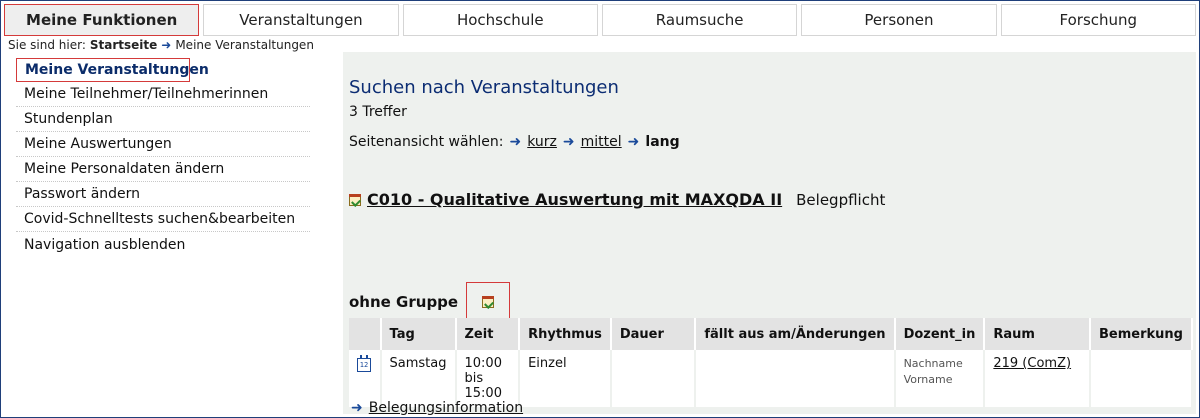 This screenshot has width=1200, height=418. What do you see at coordinates (940, 334) in the screenshot?
I see `header-dozent: Dozent_in` at bounding box center [940, 334].